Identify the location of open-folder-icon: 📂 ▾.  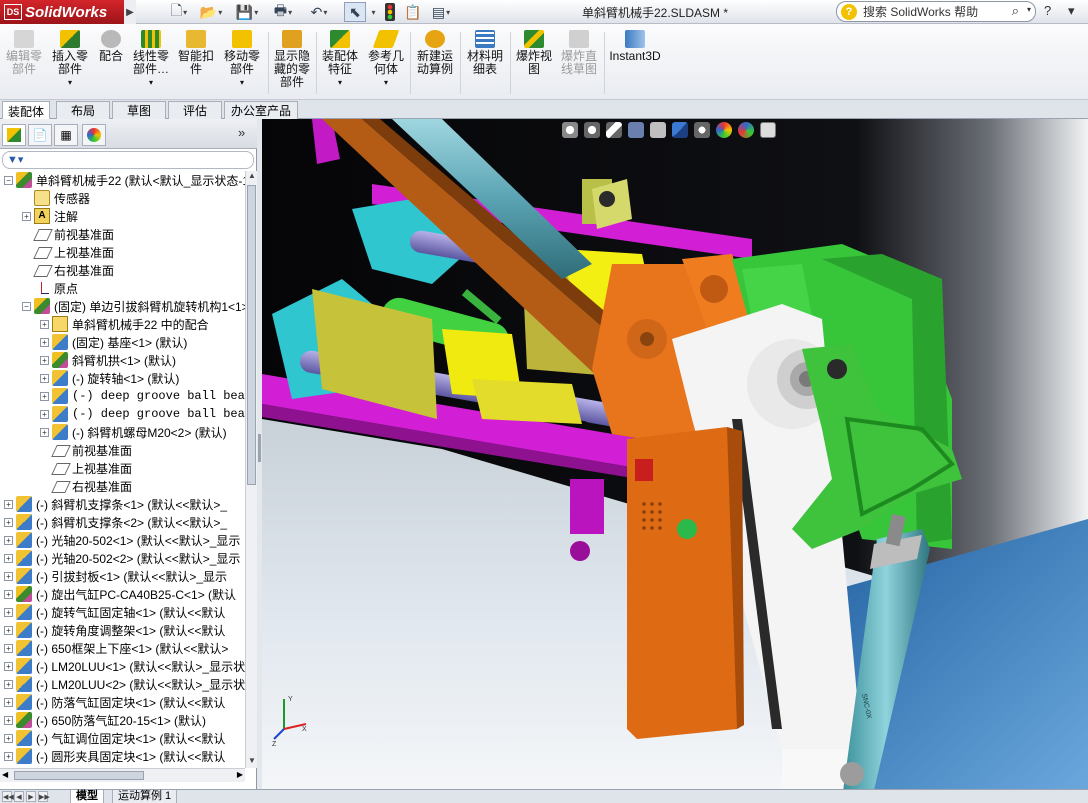
(211, 12).